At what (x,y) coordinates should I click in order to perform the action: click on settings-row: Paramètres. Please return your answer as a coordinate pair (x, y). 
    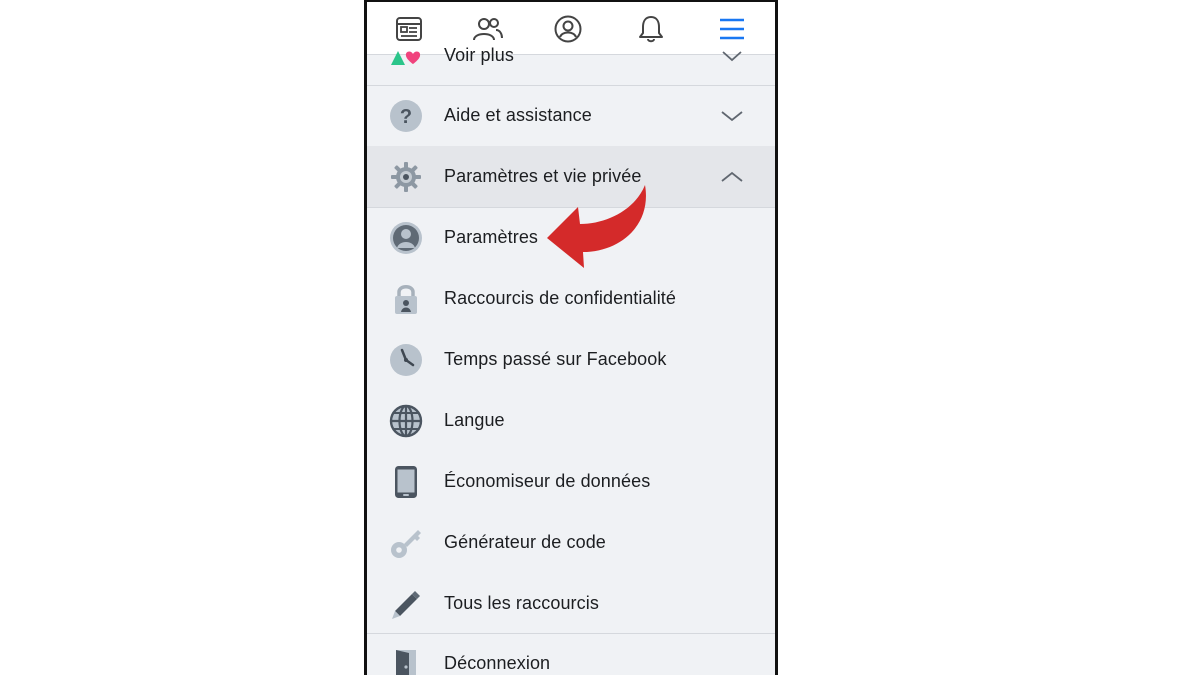
    Looking at the image, I should click on (571, 237).